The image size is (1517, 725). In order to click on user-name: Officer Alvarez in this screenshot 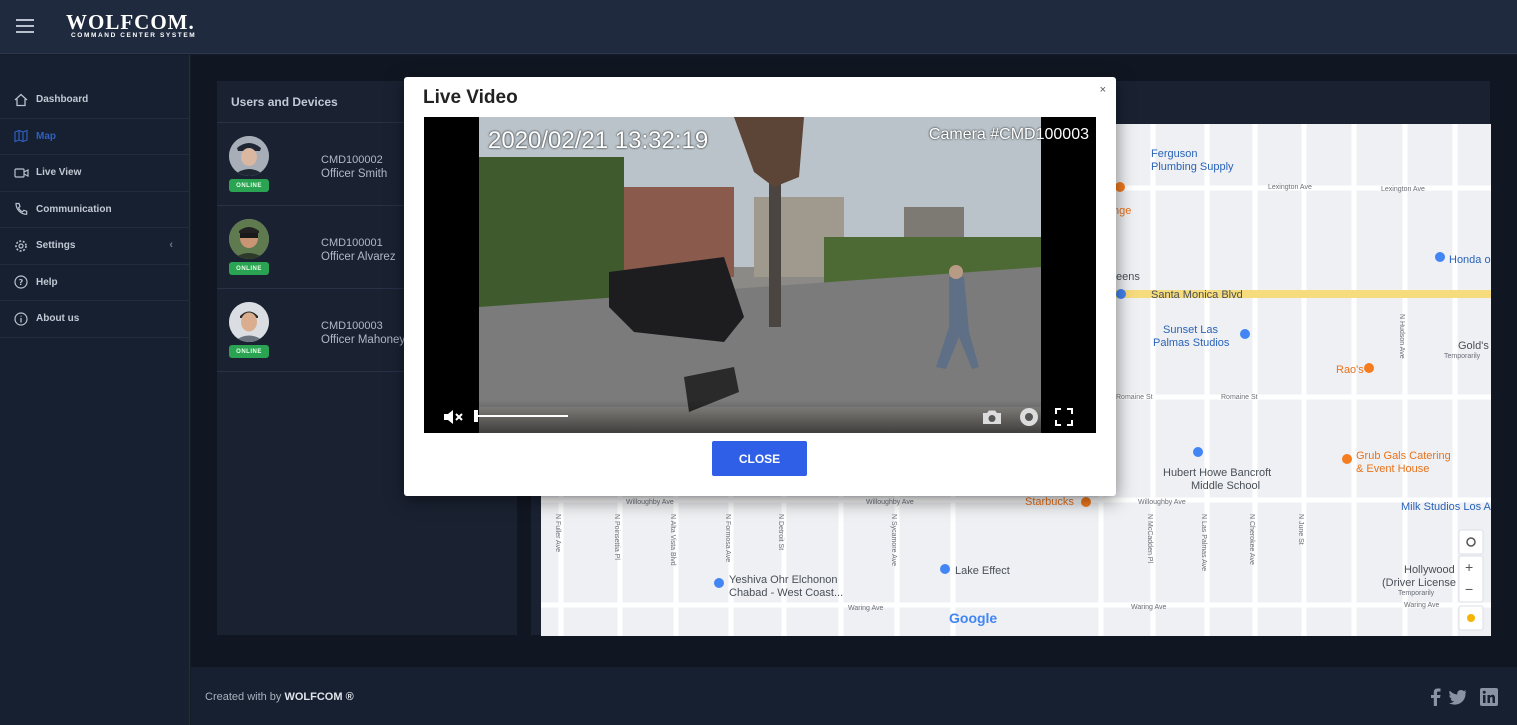, I will do `click(358, 257)`.